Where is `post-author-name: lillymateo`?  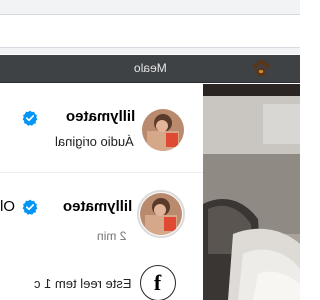
post-author-name: lillymateo is located at coordinates (87, 116).